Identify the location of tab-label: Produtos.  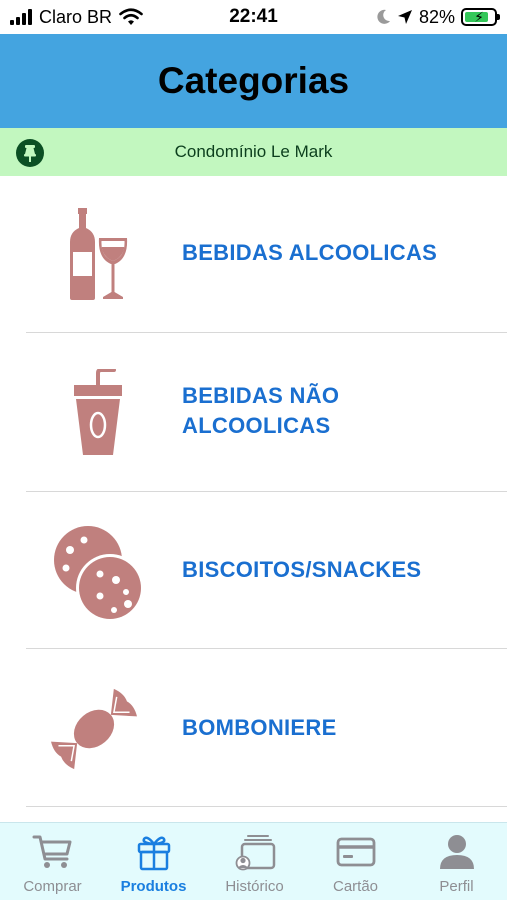
(153, 886).